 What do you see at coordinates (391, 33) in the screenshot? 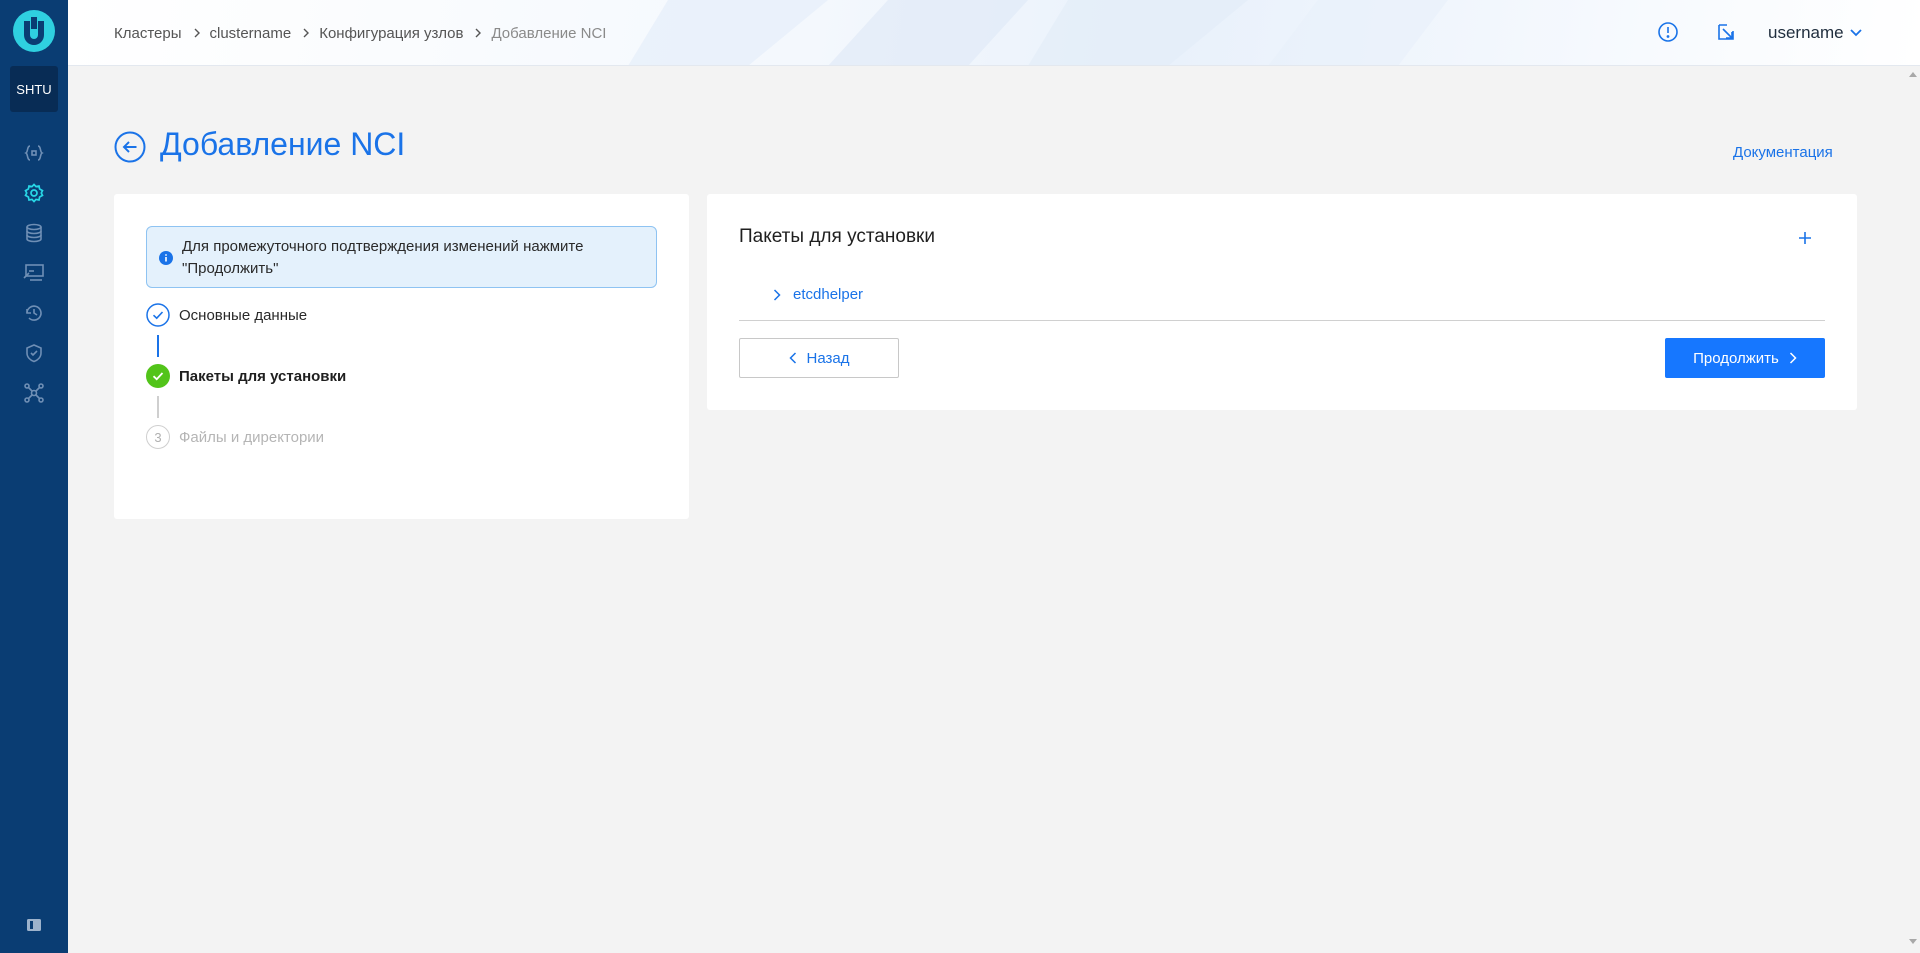
I see `breadcrumb-node-config: Конфигурация узлов` at bounding box center [391, 33].